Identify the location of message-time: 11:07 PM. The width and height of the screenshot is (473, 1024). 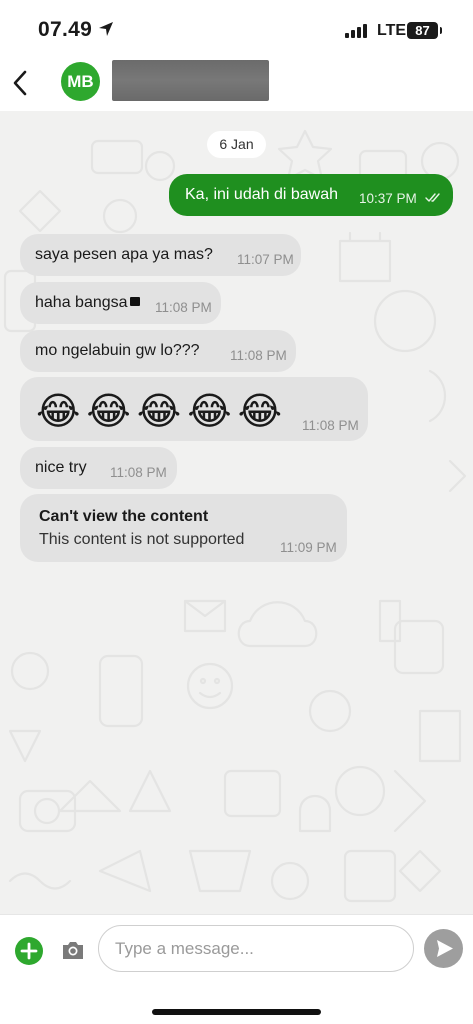
(265, 259).